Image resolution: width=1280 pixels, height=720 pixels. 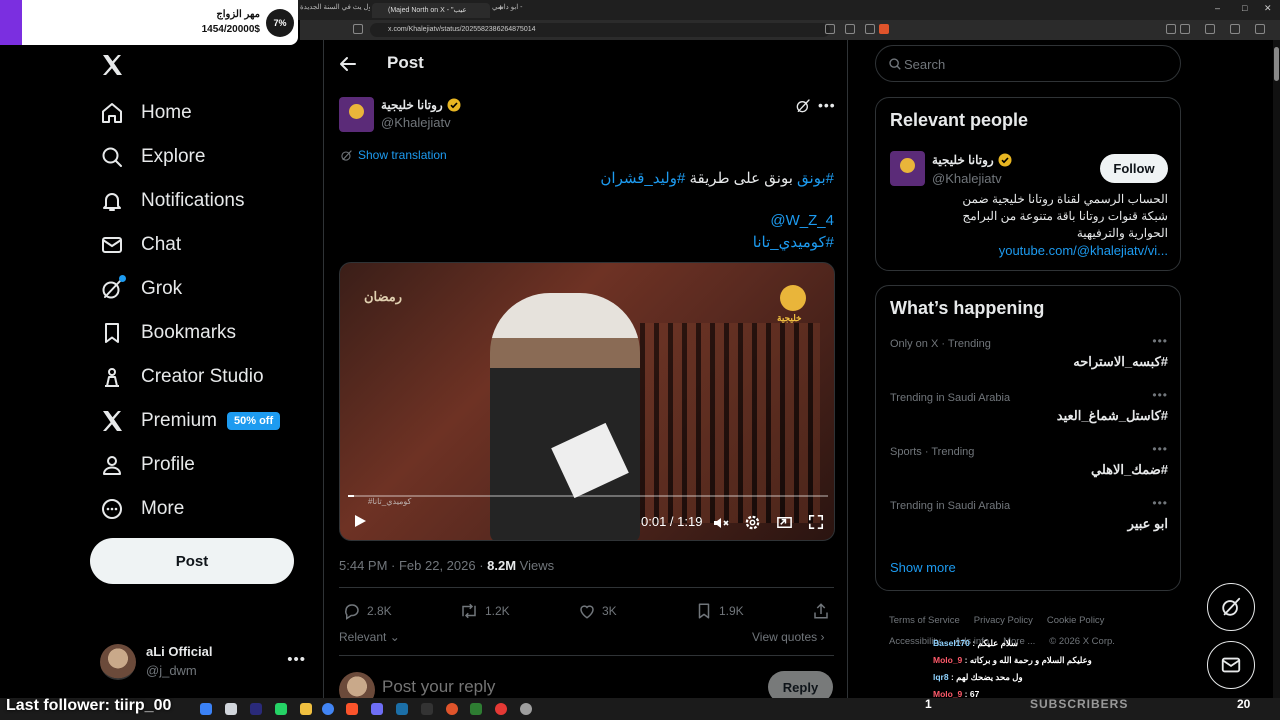 What do you see at coordinates (1235, 29) in the screenshot?
I see `wallet-icon` at bounding box center [1235, 29].